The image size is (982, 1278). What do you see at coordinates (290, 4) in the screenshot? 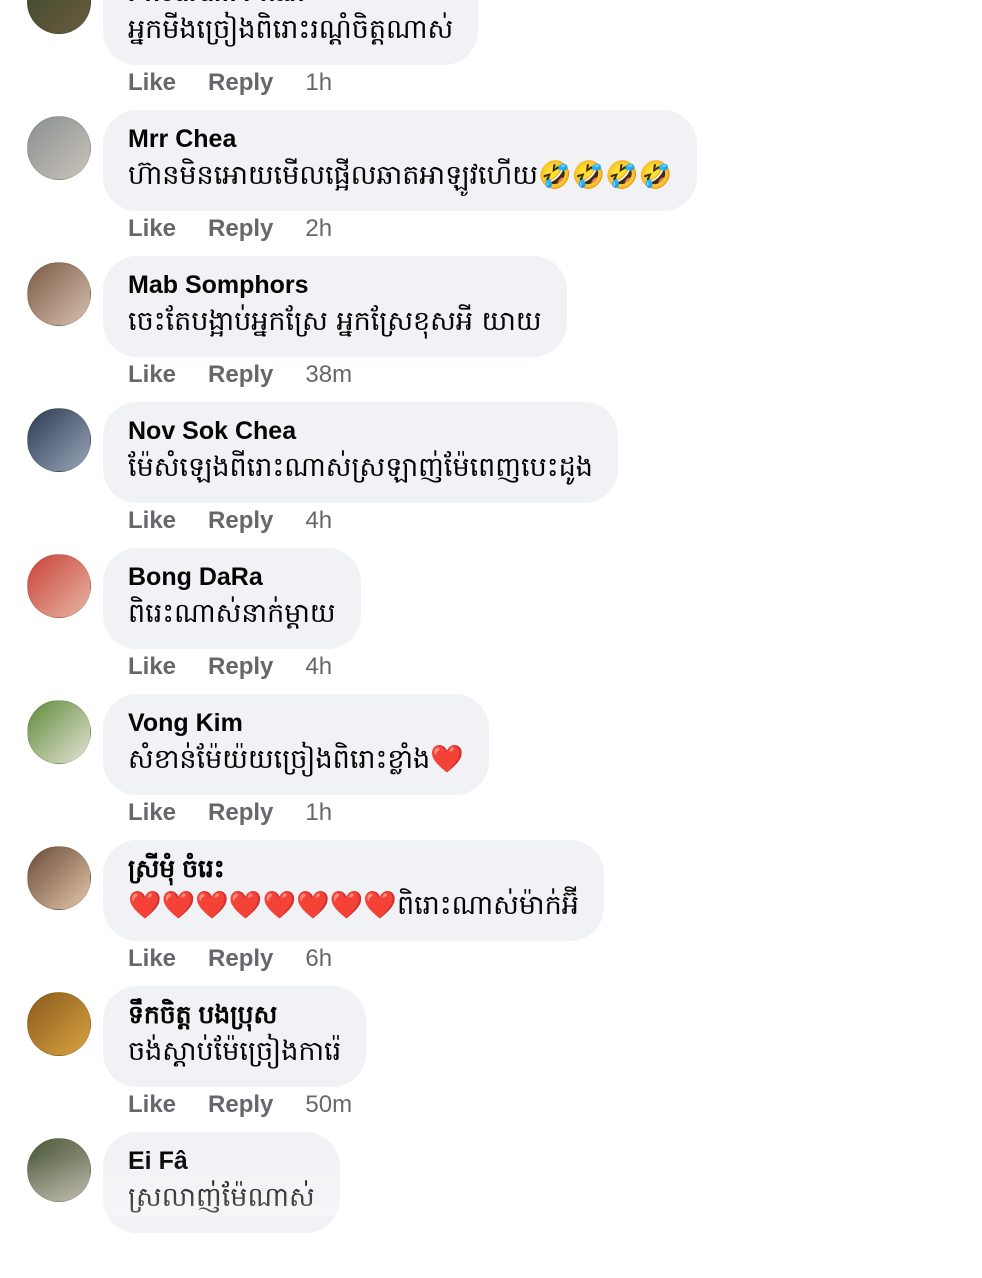
I see `comment-author: Pheurum Phan` at bounding box center [290, 4].